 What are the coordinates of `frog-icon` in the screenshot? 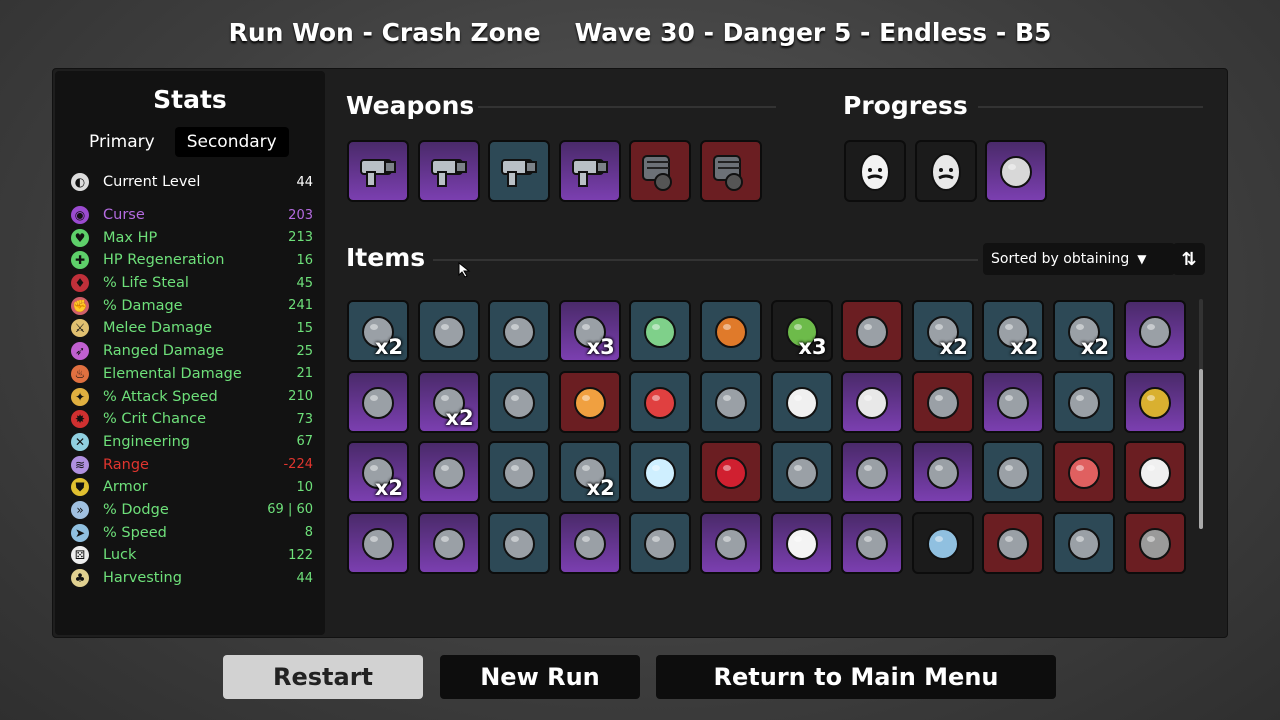 It's located at (660, 331).